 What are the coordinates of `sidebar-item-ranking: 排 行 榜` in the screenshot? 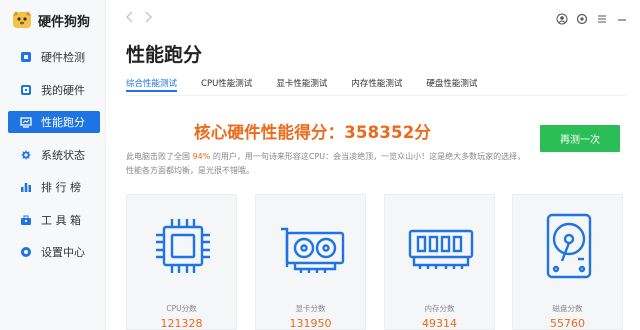 It's located at (54, 187).